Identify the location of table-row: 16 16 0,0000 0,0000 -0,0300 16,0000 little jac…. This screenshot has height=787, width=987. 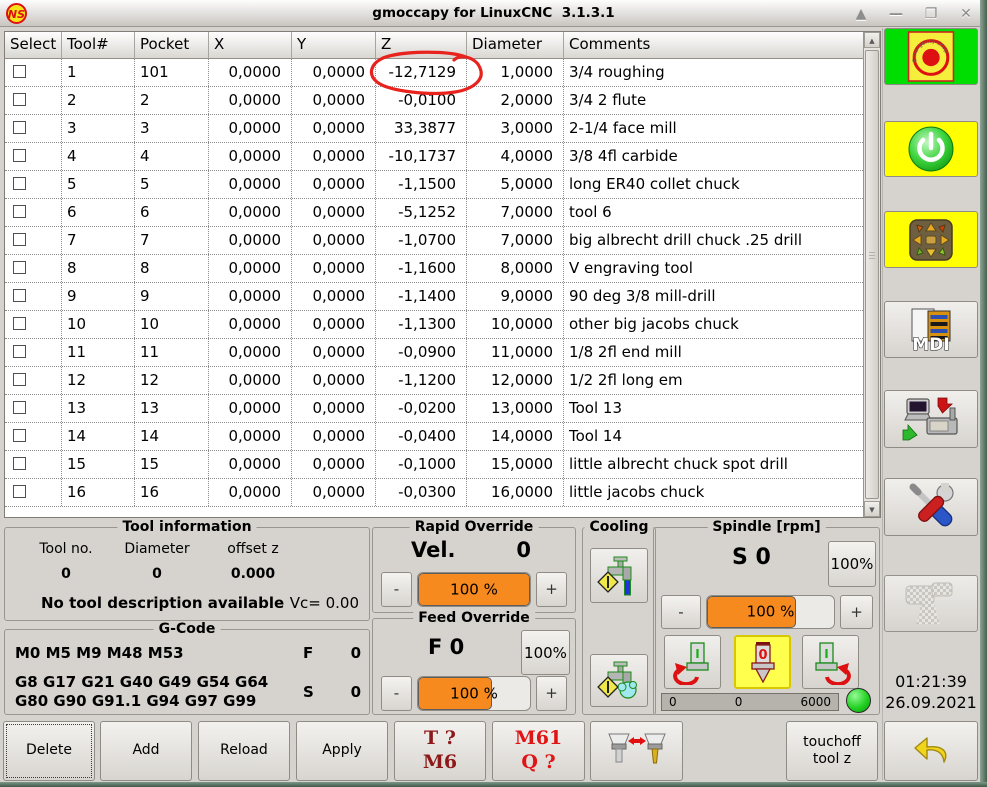
(434, 493).